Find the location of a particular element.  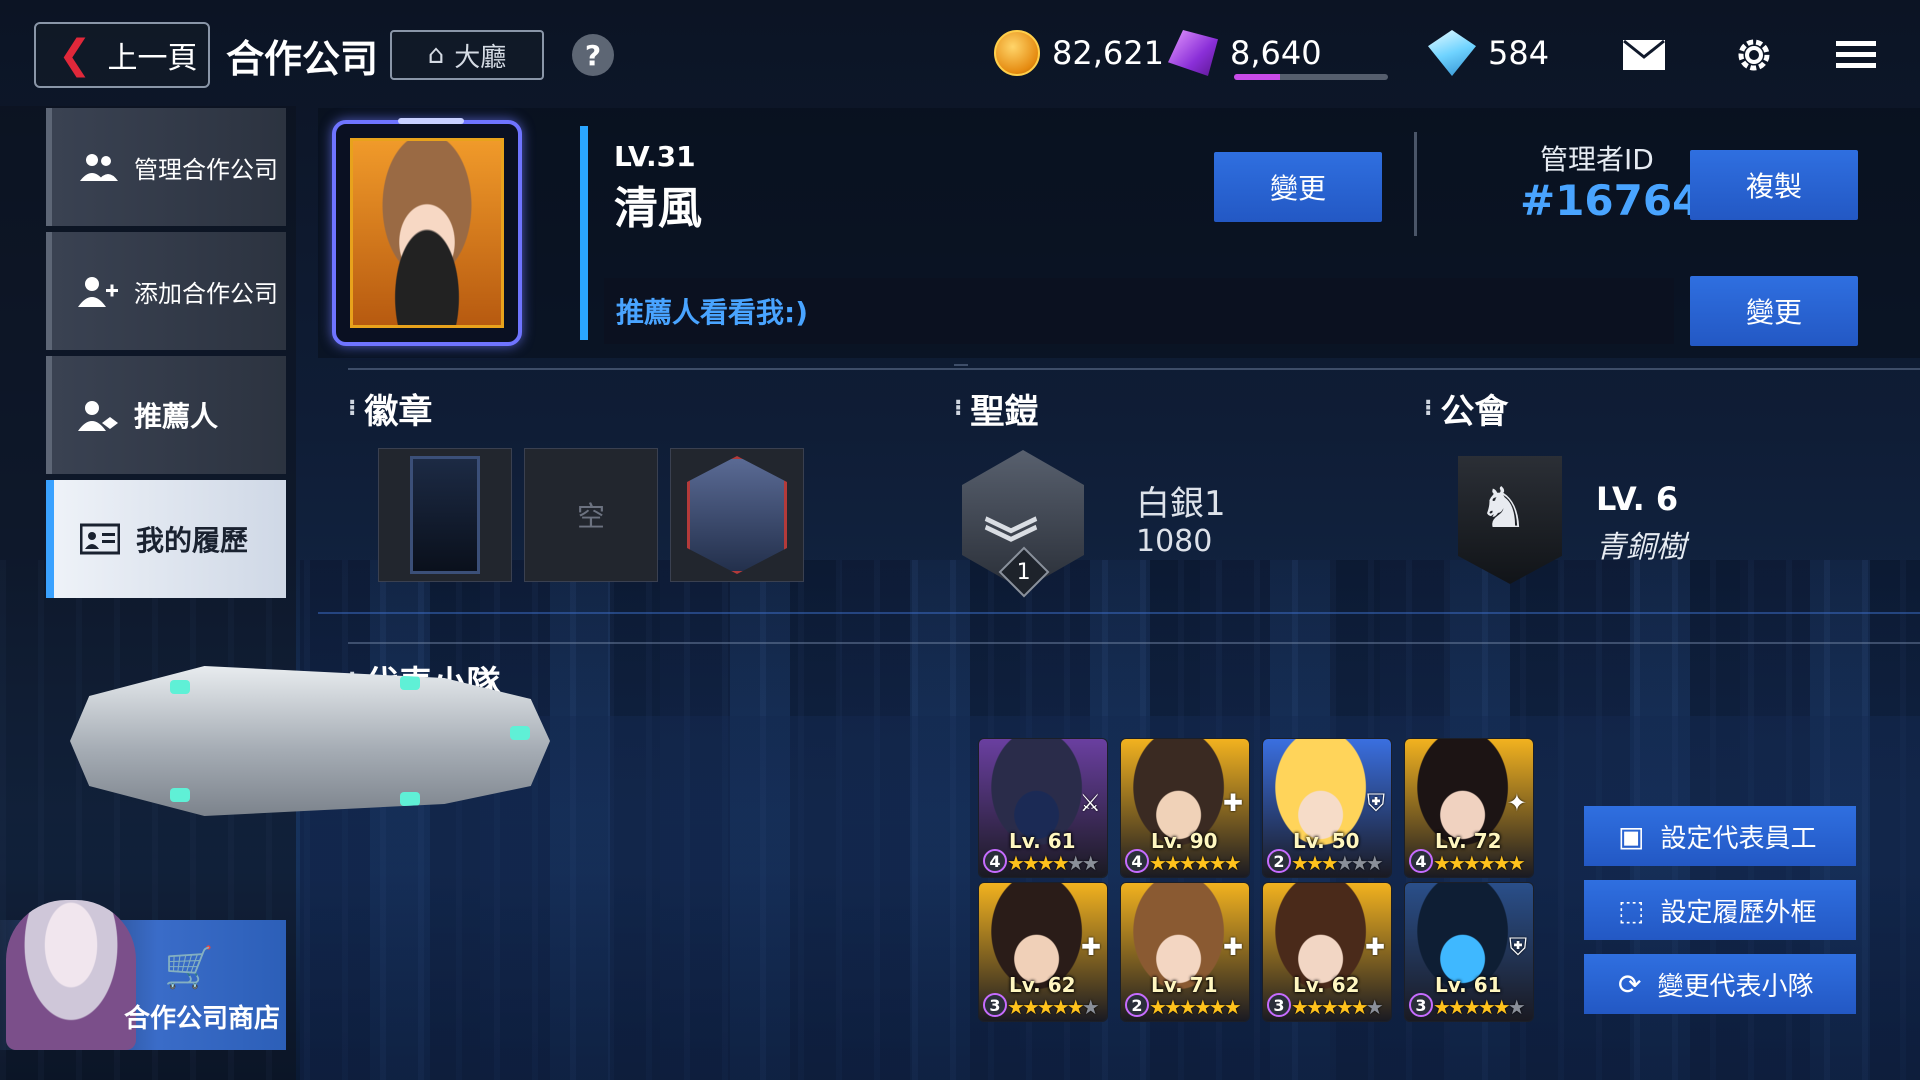

member-level: Lv. 90 is located at coordinates (1184, 841).